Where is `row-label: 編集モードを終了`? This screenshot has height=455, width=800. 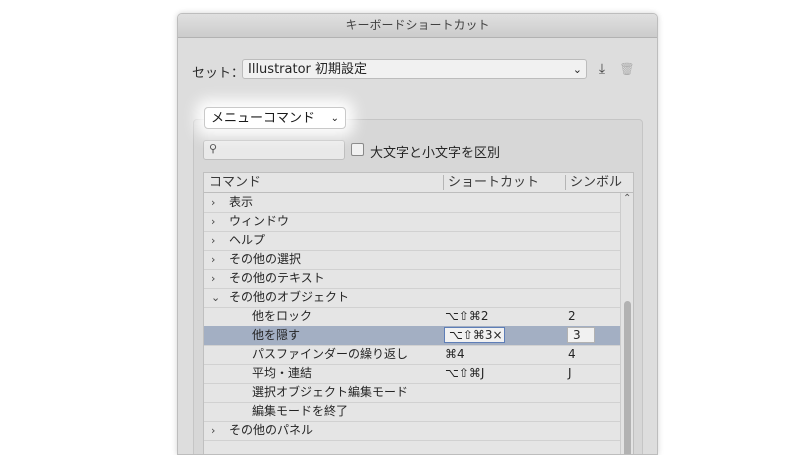 row-label: 編集モードを終了 is located at coordinates (300, 411).